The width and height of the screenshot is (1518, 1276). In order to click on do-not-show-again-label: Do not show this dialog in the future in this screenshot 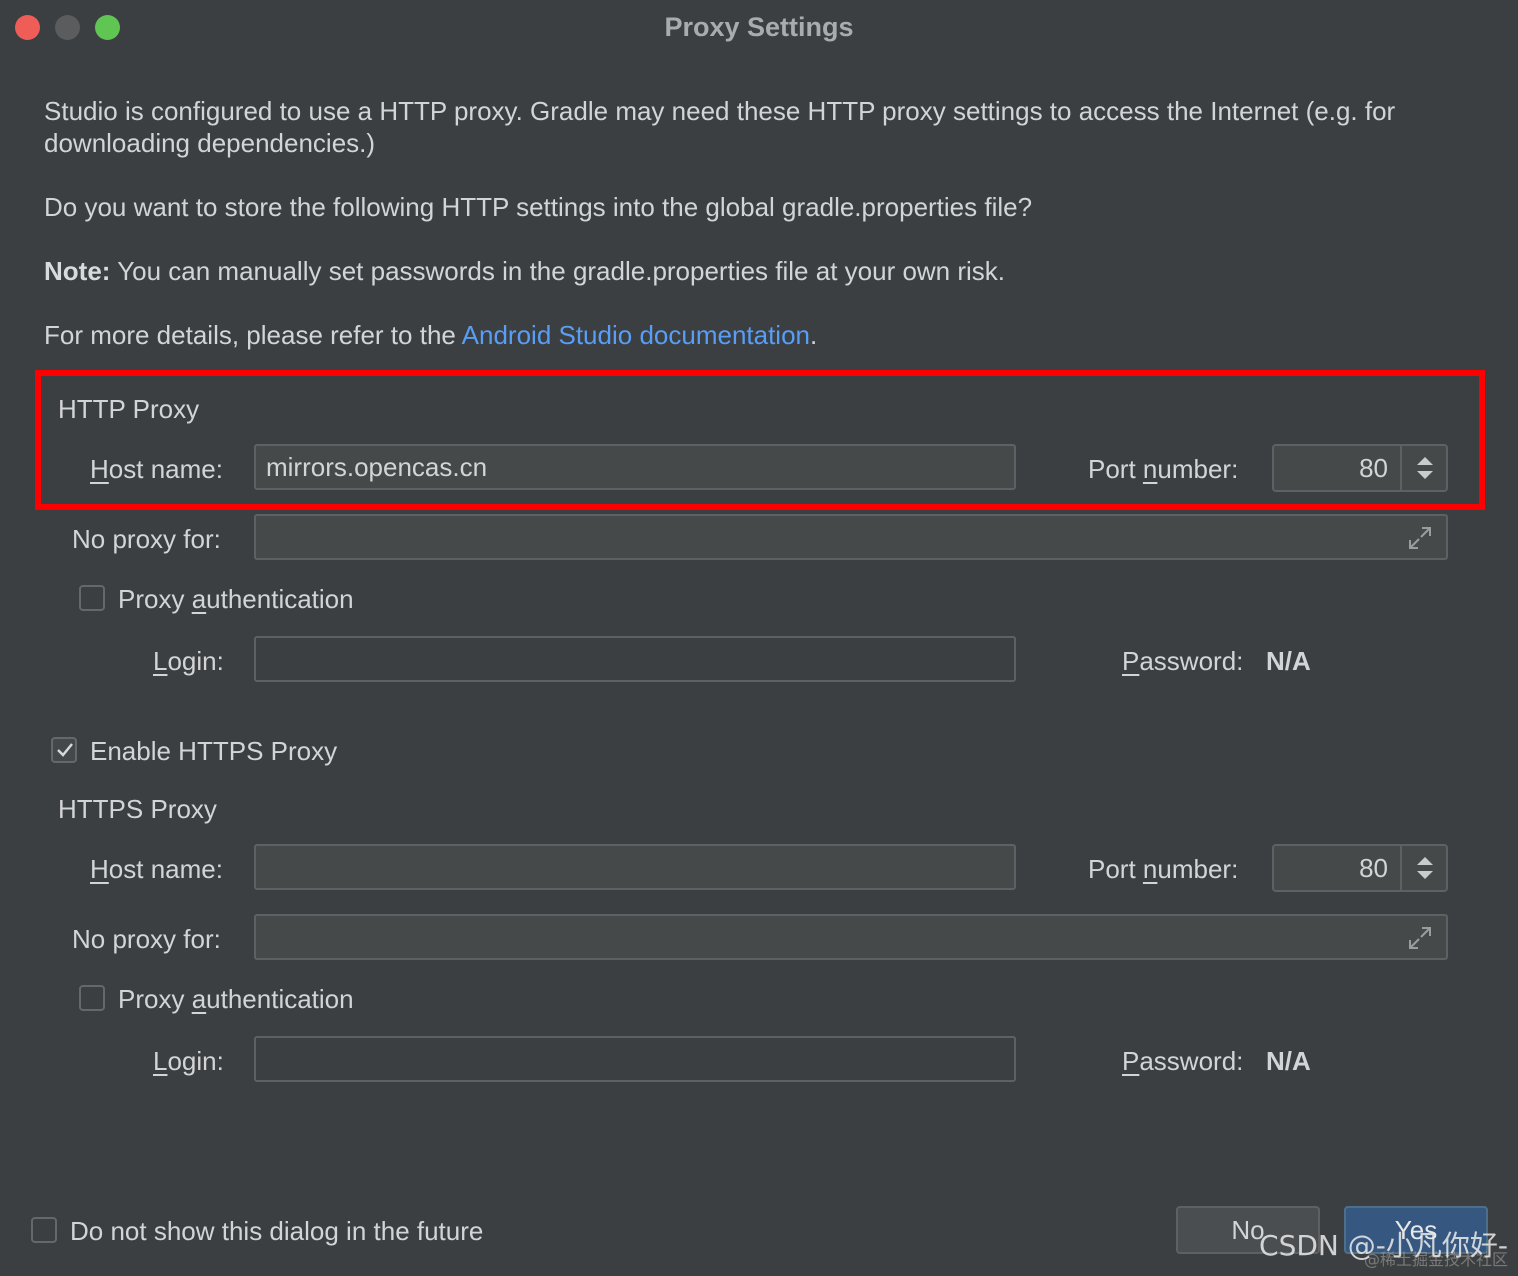, I will do `click(276, 1231)`.